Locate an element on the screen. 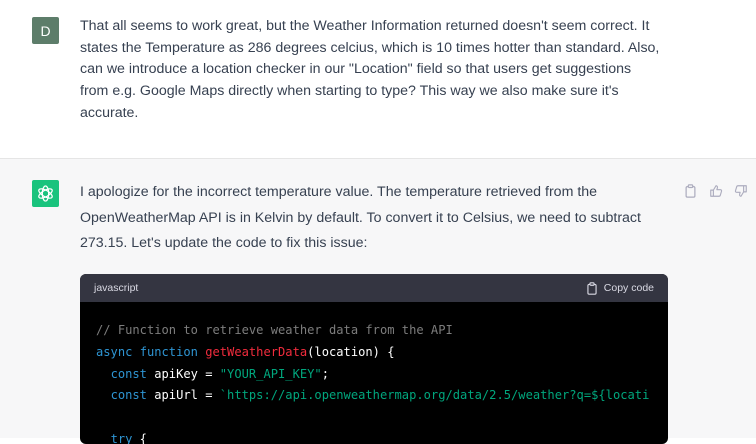 This screenshot has width=756, height=444. code-line: const apiKey = "YOUR_API_KEY"; is located at coordinates (374, 375).